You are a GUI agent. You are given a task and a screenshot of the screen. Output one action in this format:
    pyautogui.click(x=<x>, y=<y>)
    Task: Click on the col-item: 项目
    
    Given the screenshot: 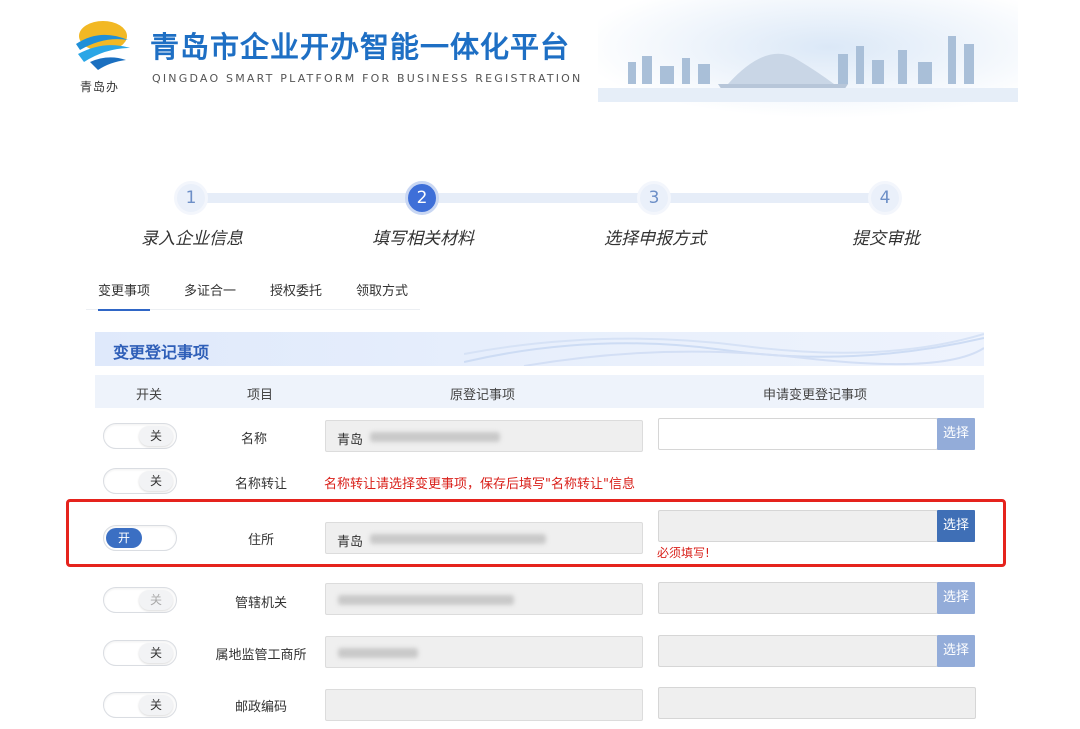 What is the action you would take?
    pyautogui.click(x=260, y=395)
    